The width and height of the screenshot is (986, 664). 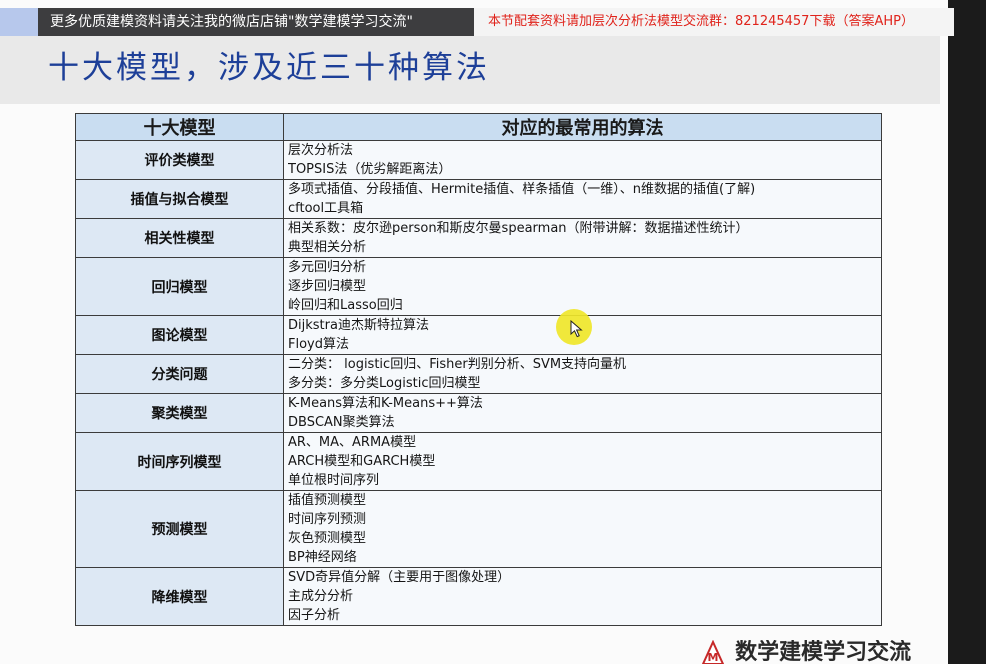 What do you see at coordinates (713, 657) in the screenshot?
I see `brand-logo-letter: M` at bounding box center [713, 657].